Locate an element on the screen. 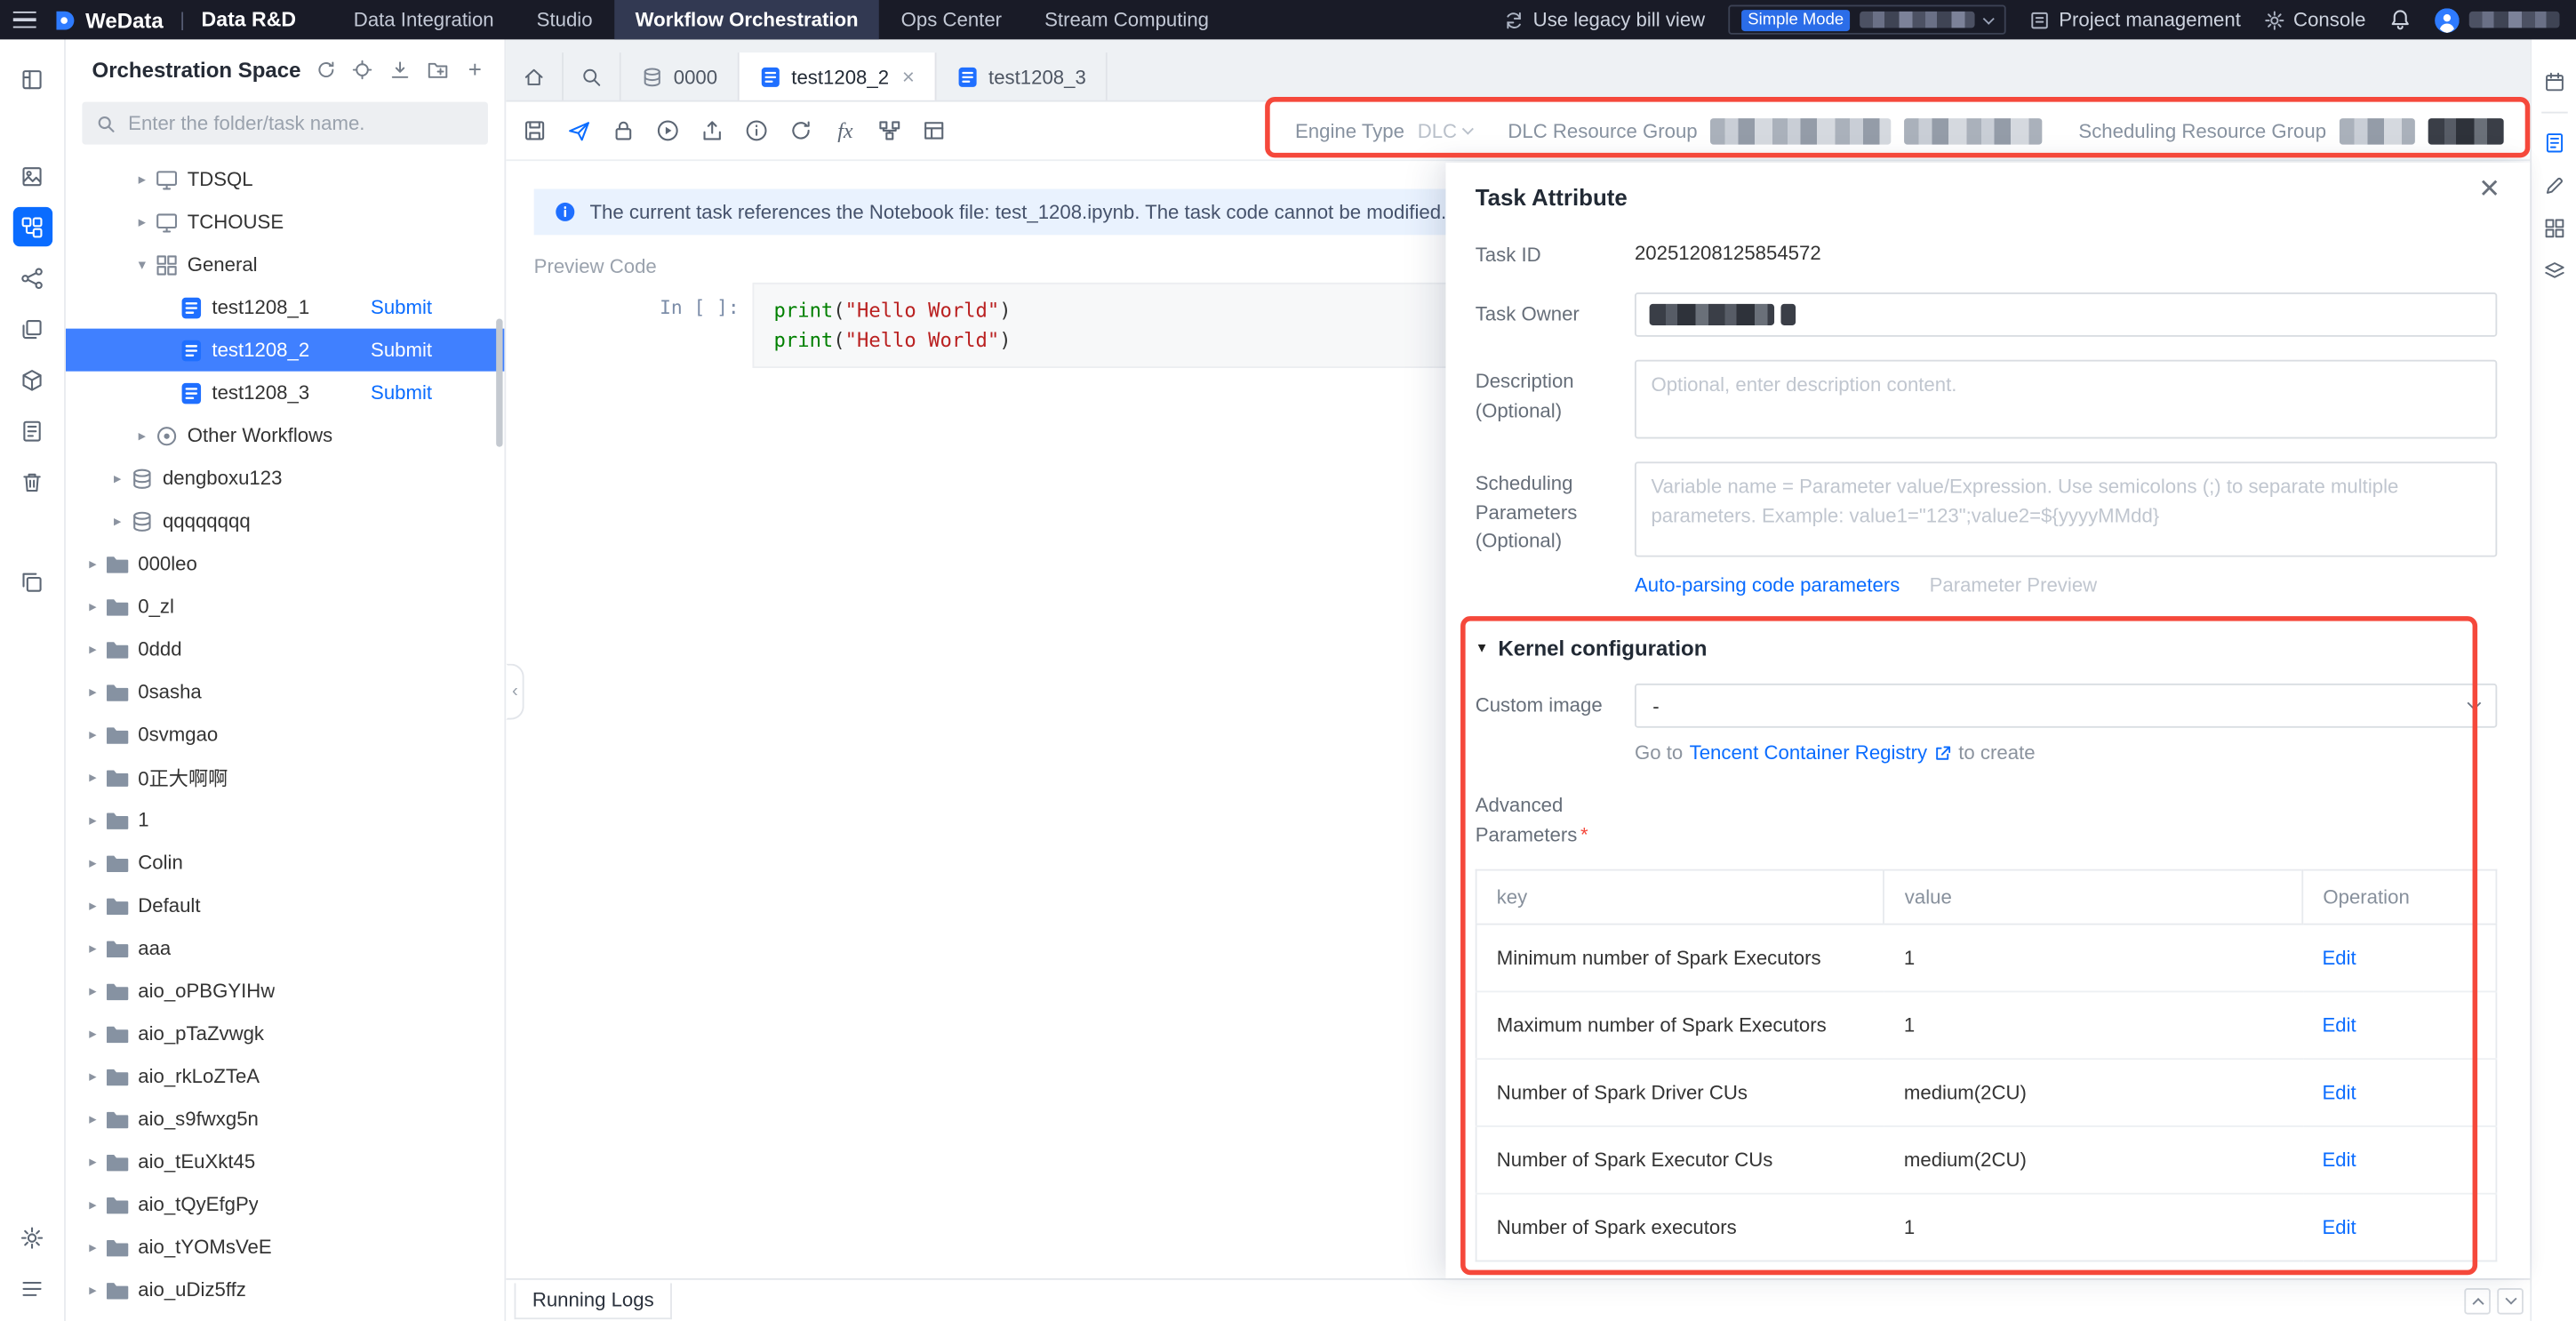 Image resolution: width=2576 pixels, height=1321 pixels. user-account is located at coordinates (2497, 20).